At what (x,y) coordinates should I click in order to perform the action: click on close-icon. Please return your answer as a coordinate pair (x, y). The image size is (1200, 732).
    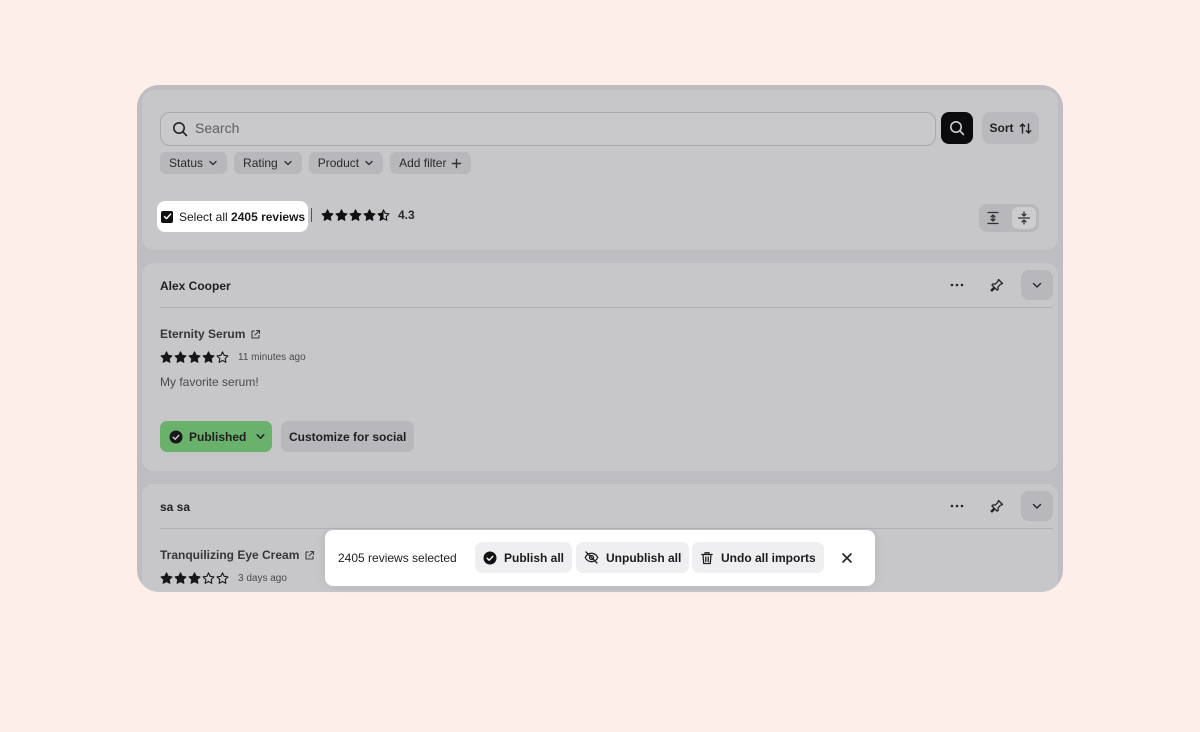
    Looking at the image, I should click on (847, 558).